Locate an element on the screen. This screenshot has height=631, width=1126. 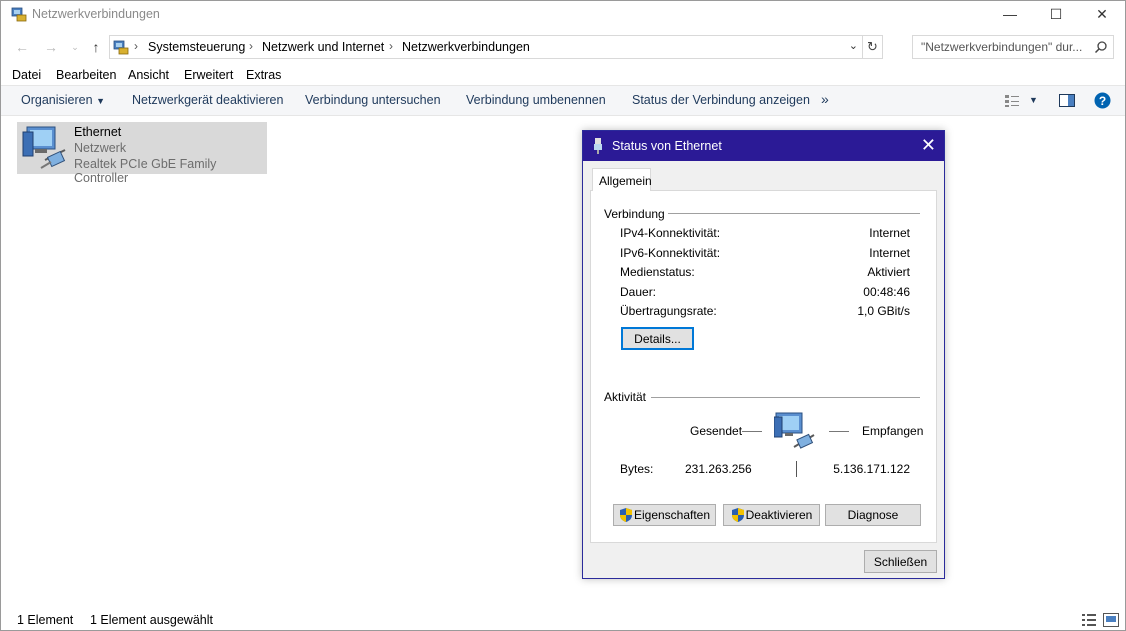
sent-label: Gesendet is located at coordinates (716, 431).